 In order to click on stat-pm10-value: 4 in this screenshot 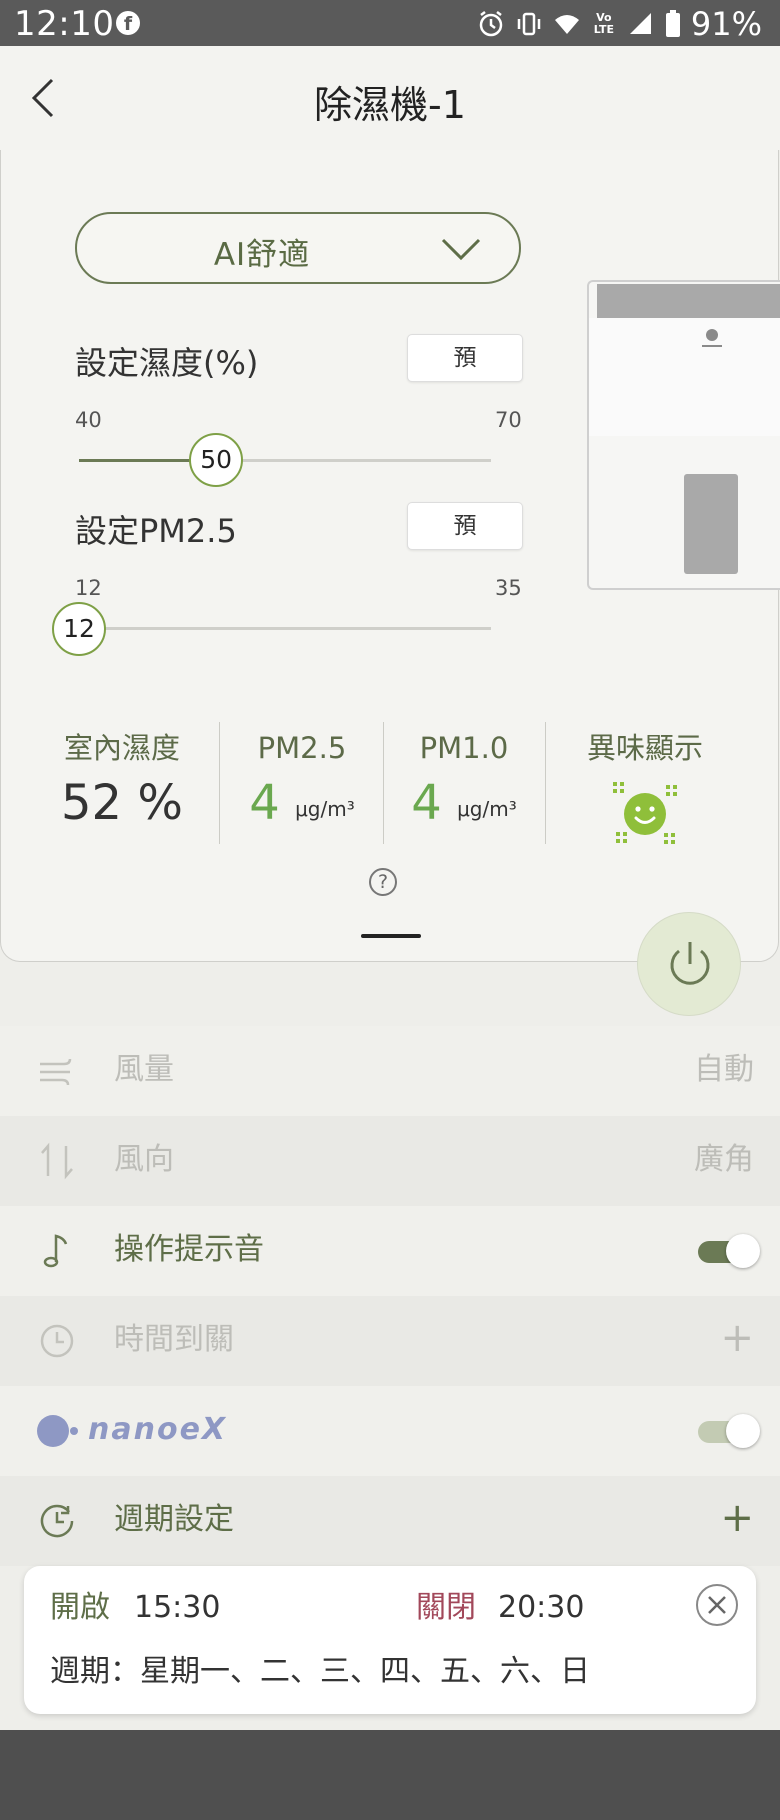, I will do `click(426, 803)`.